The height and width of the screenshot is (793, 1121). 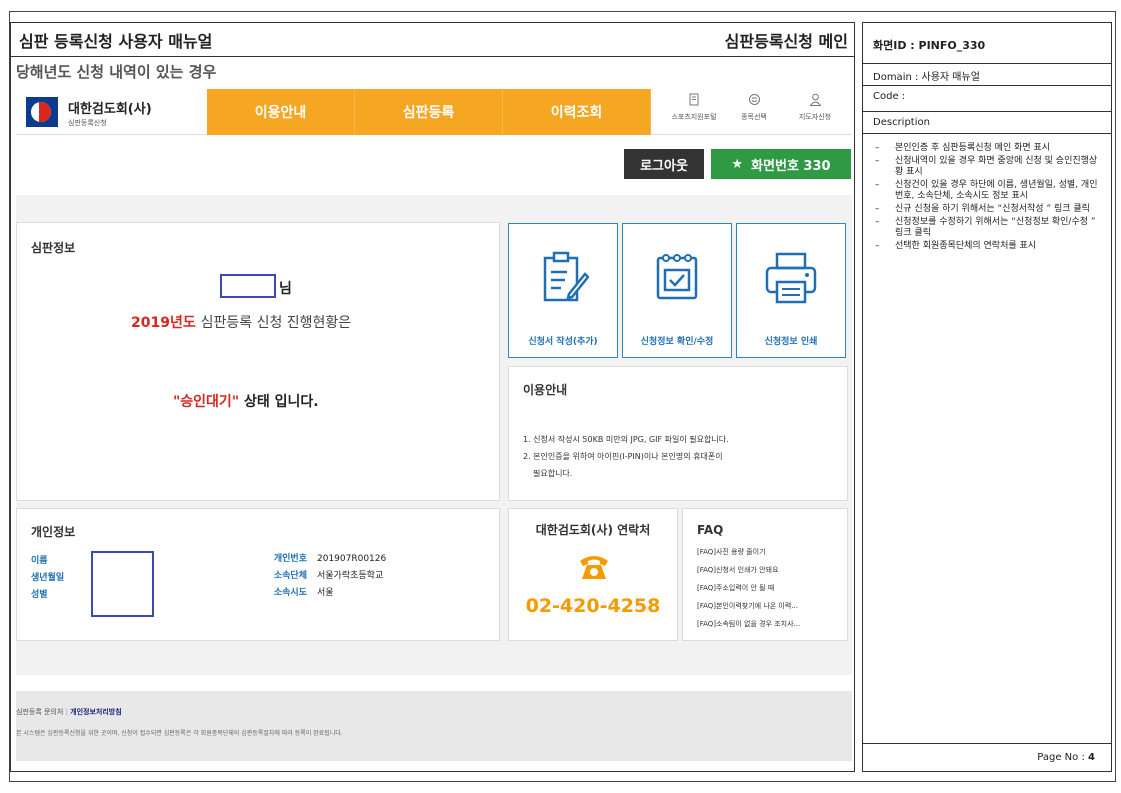 What do you see at coordinates (694, 100) in the screenshot?
I see `document-icon` at bounding box center [694, 100].